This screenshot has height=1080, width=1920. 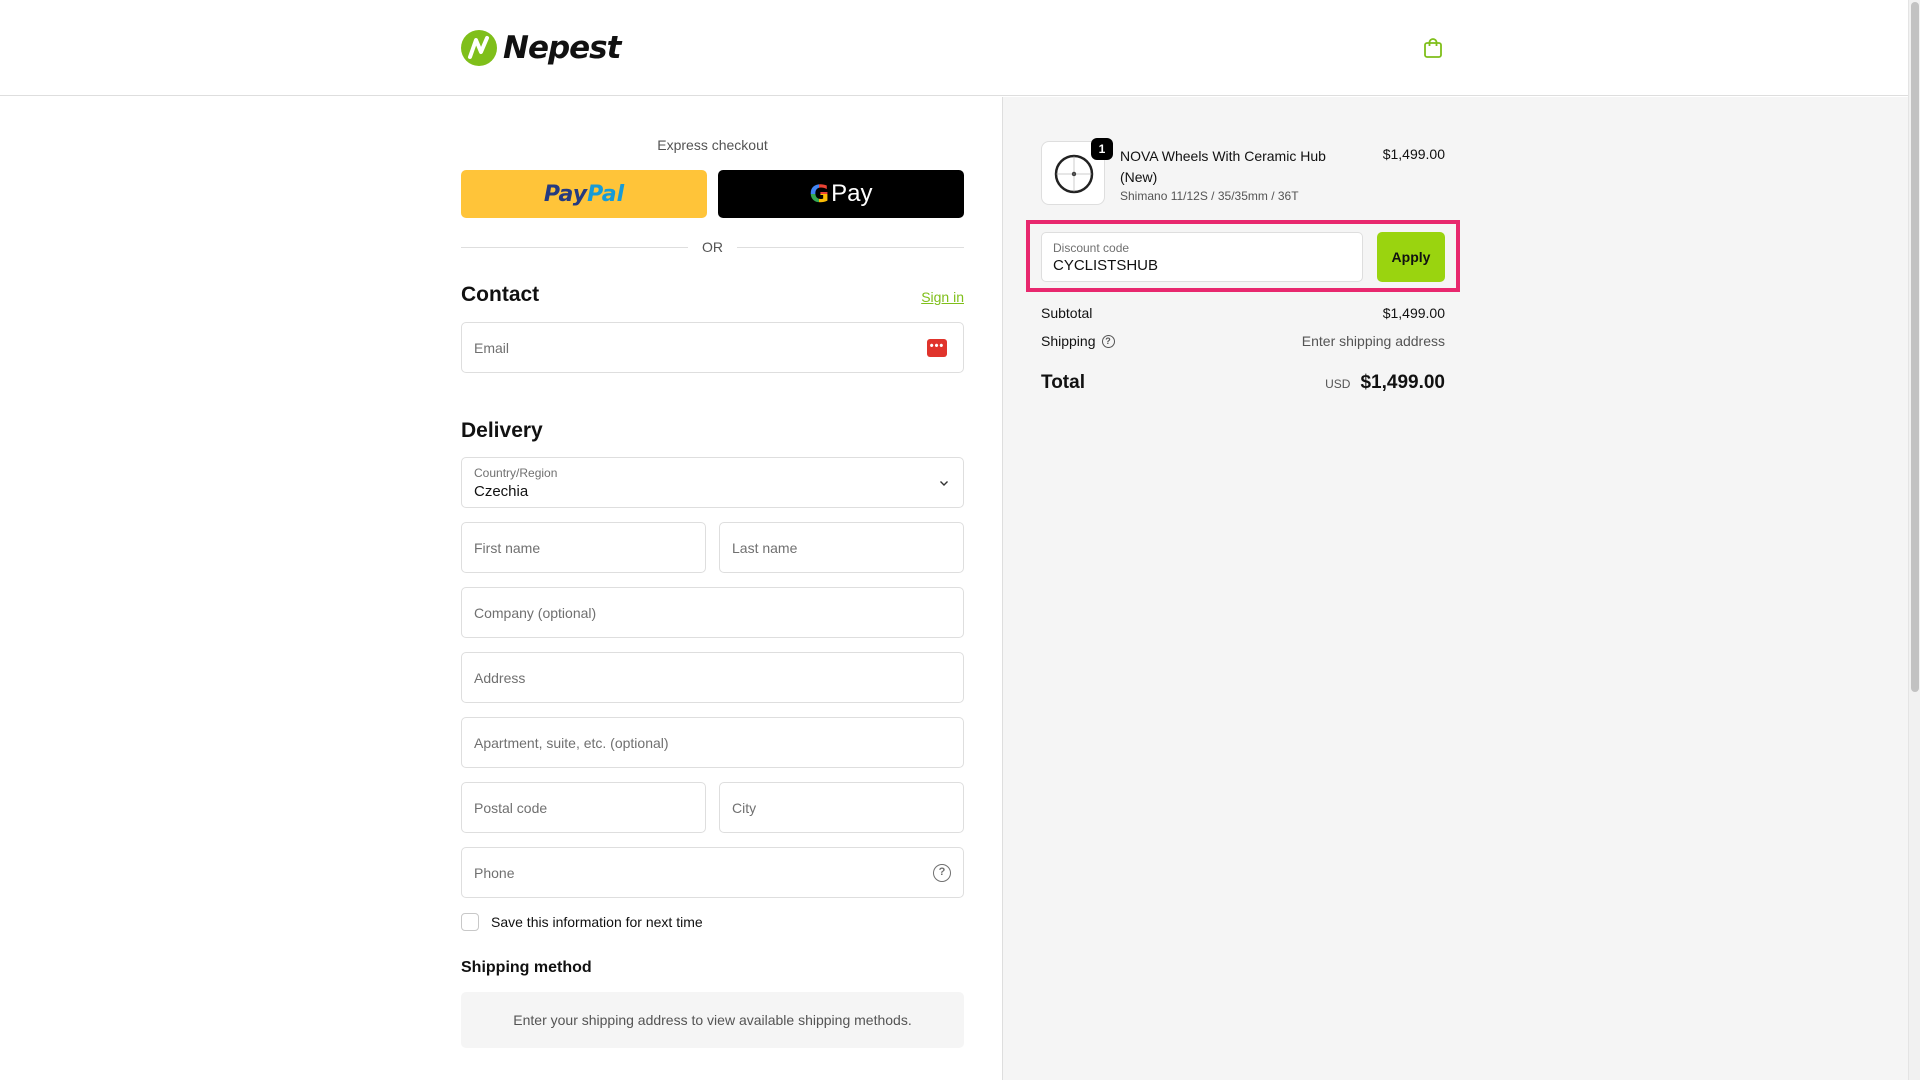 What do you see at coordinates (1243, 313) in the screenshot?
I see `subtotal-row: Subtotal $1,499.00` at bounding box center [1243, 313].